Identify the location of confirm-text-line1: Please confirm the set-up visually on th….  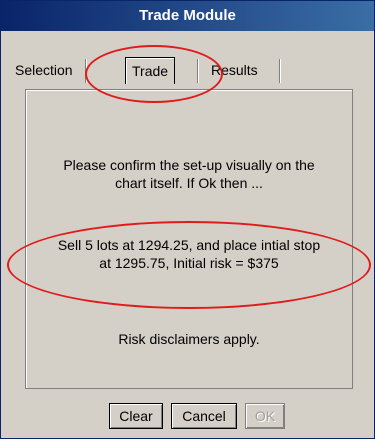
(189, 165).